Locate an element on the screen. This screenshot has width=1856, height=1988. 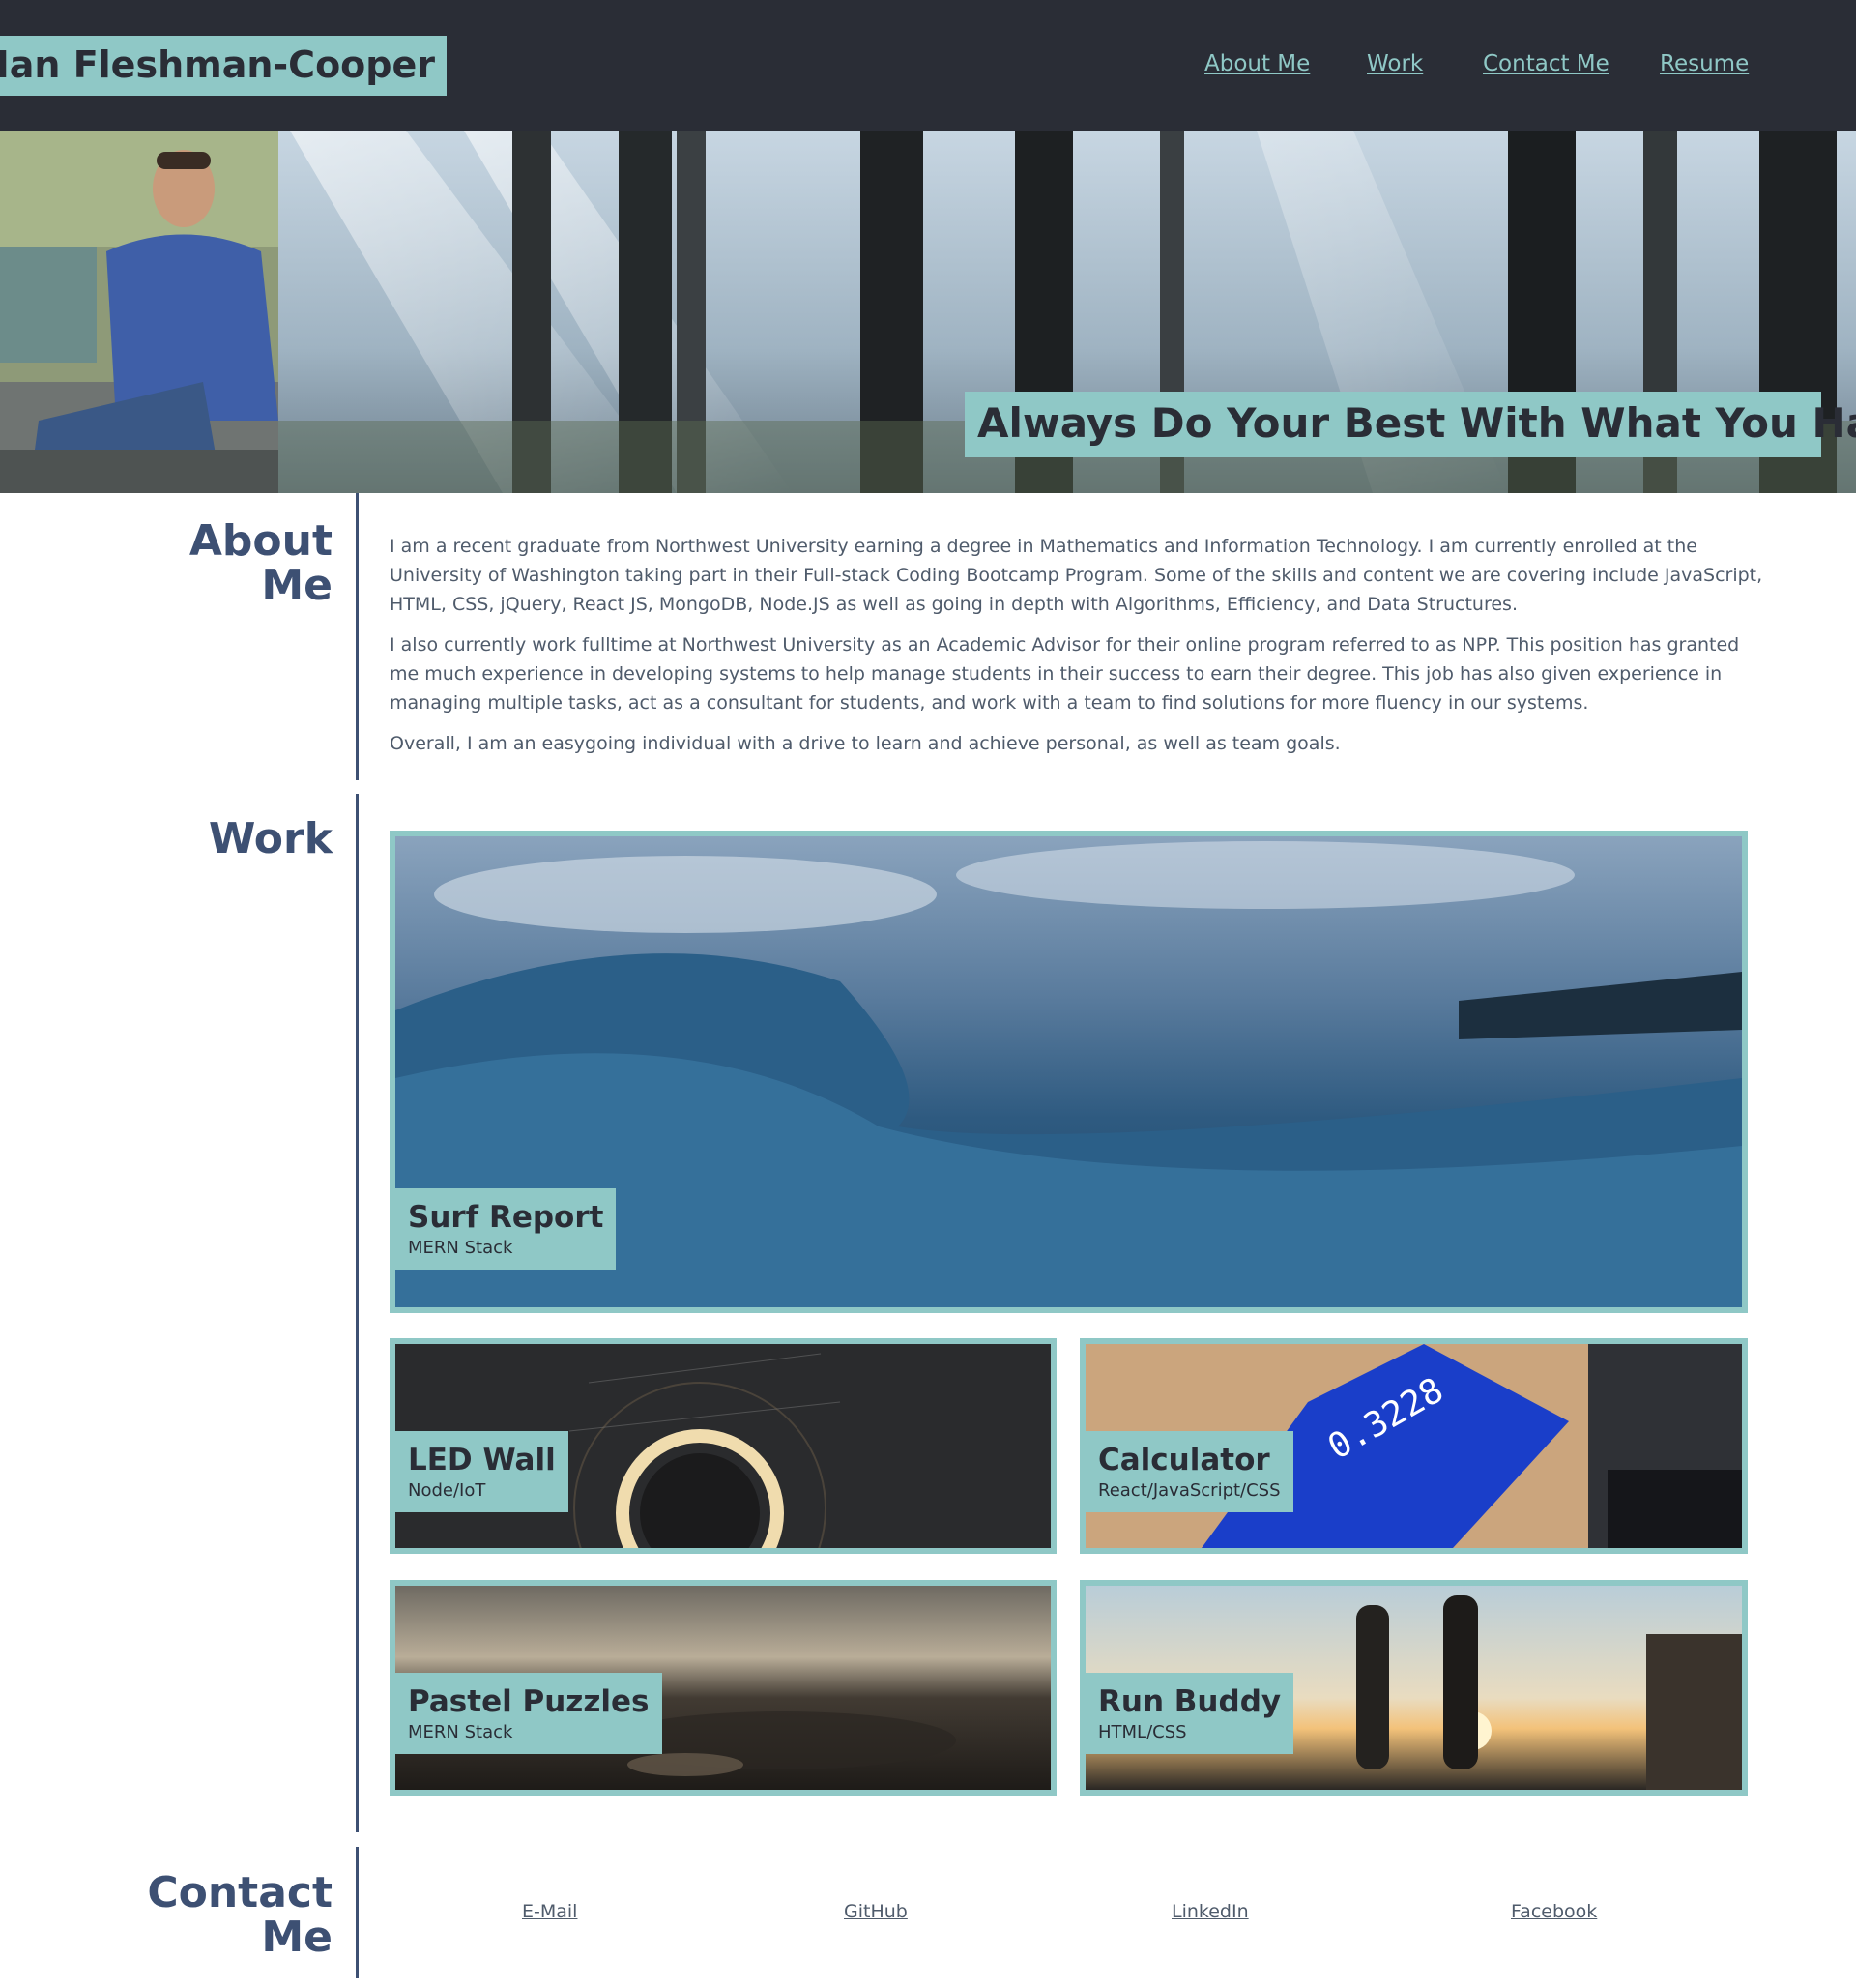
project-label: LED Wall Node/IoT is located at coordinates (481, 1471).